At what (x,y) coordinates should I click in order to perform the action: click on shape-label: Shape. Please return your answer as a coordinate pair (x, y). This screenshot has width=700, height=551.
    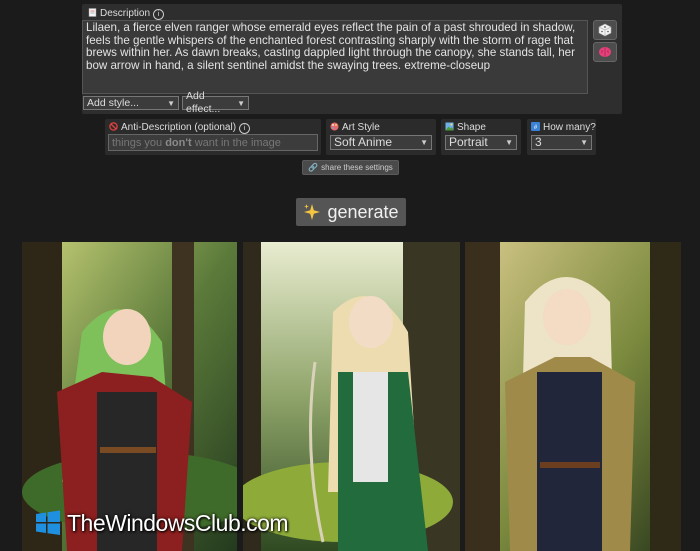
    Looking at the image, I should click on (465, 127).